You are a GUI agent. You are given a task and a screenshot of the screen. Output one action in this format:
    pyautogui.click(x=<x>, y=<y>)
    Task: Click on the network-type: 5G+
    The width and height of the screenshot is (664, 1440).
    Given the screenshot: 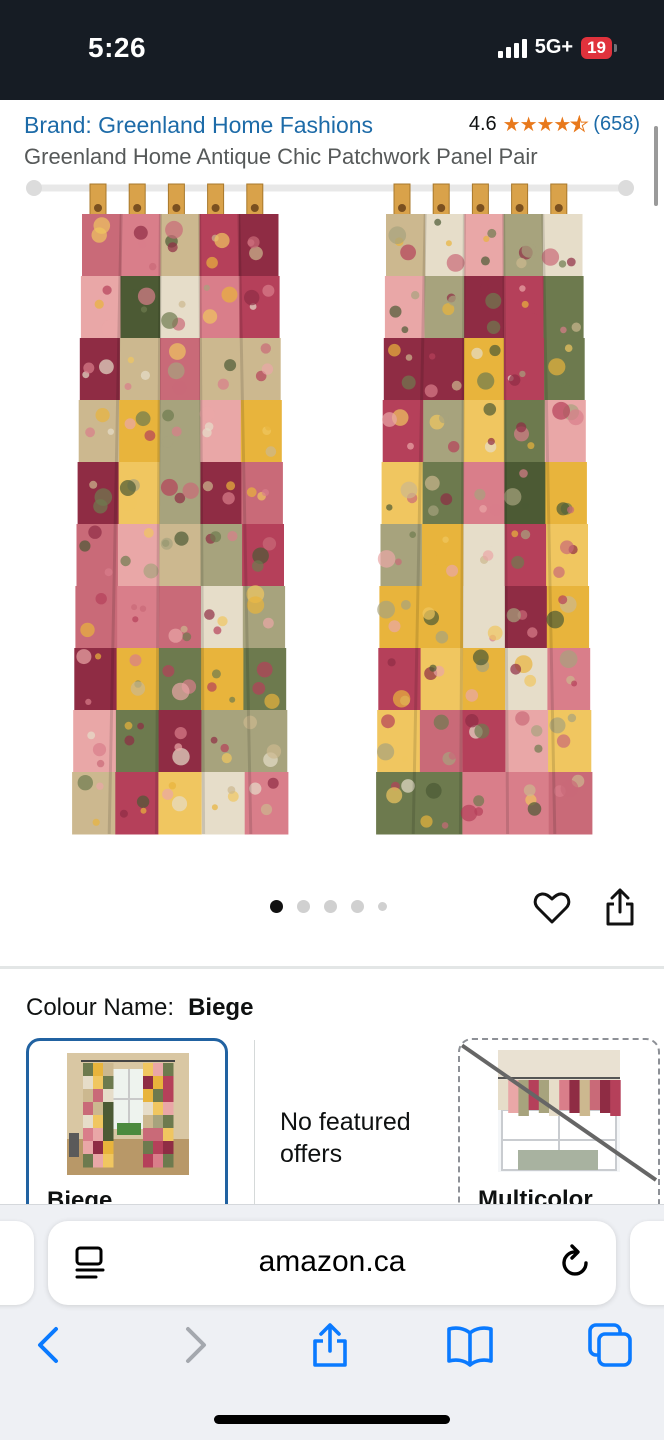 What is the action you would take?
    pyautogui.click(x=554, y=47)
    